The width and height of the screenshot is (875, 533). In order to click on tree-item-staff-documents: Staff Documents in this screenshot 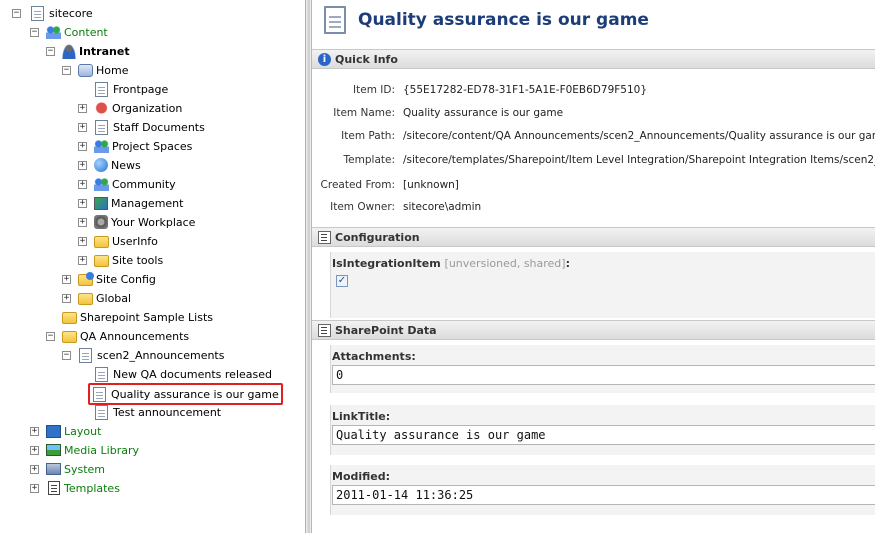, I will do `click(149, 127)`.